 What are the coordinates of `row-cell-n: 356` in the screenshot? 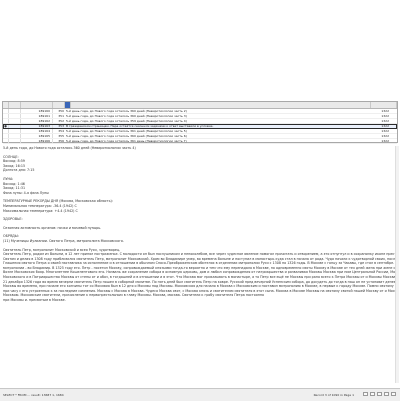 It's located at (61, 141).